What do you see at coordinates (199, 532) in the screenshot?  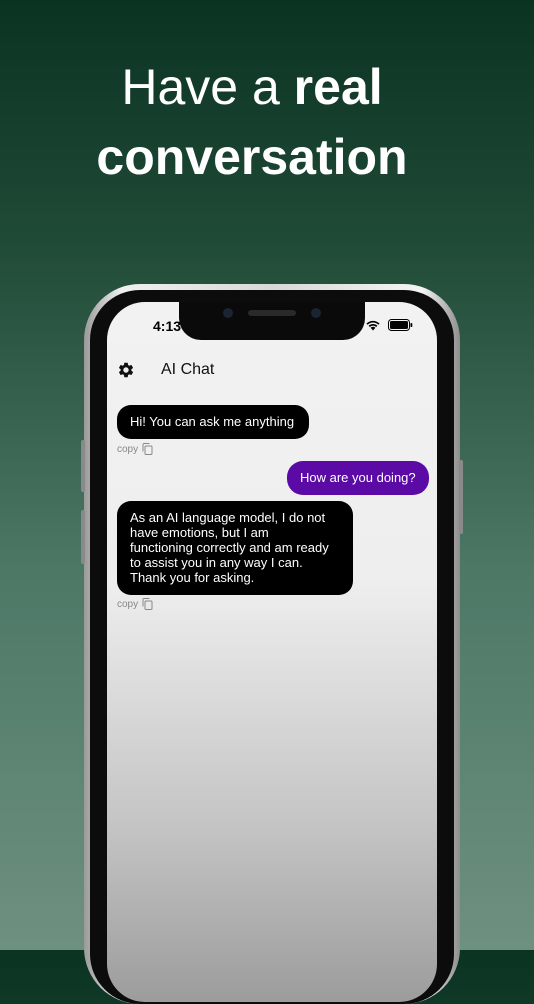 I see `message-line: have emotions, but I am` at bounding box center [199, 532].